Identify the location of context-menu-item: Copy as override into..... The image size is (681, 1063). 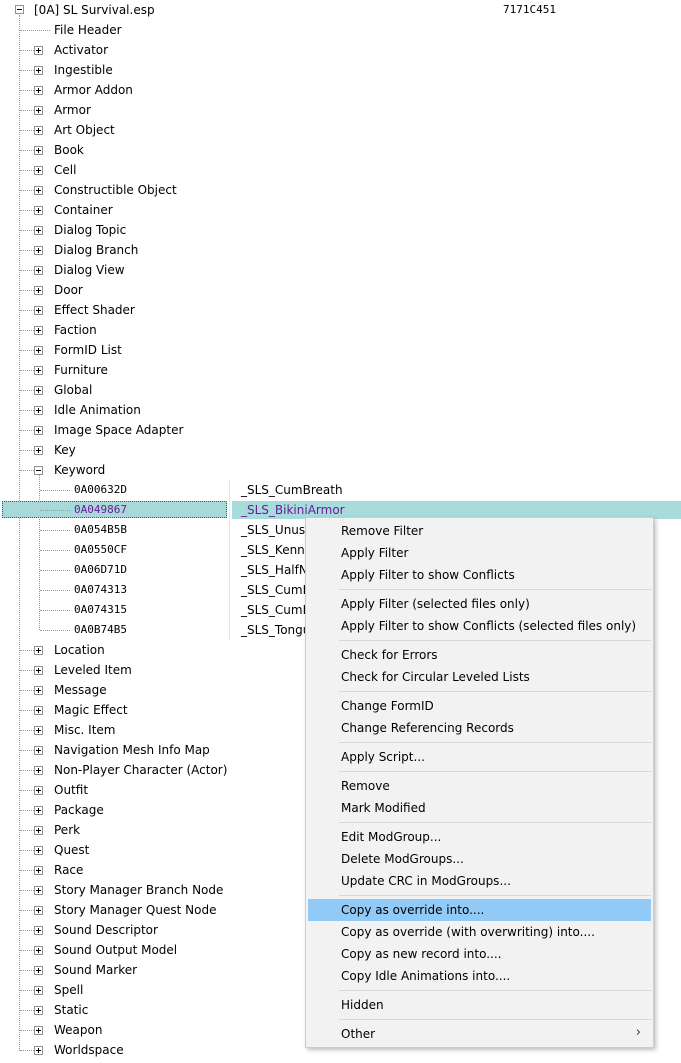
(479, 910).